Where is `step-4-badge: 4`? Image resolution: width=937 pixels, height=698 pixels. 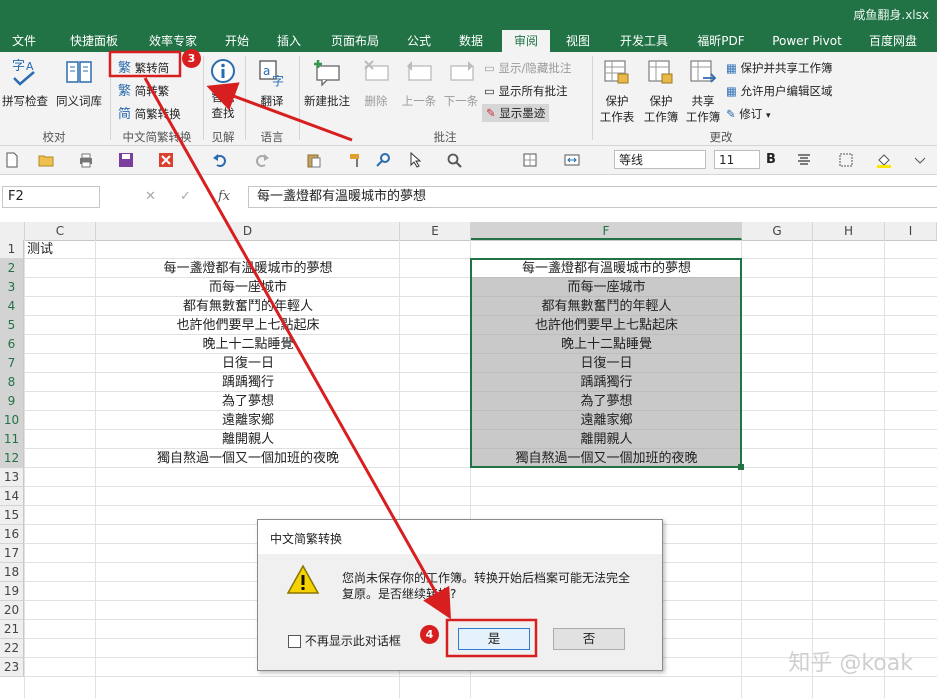
step-4-badge: 4 is located at coordinates (429, 634).